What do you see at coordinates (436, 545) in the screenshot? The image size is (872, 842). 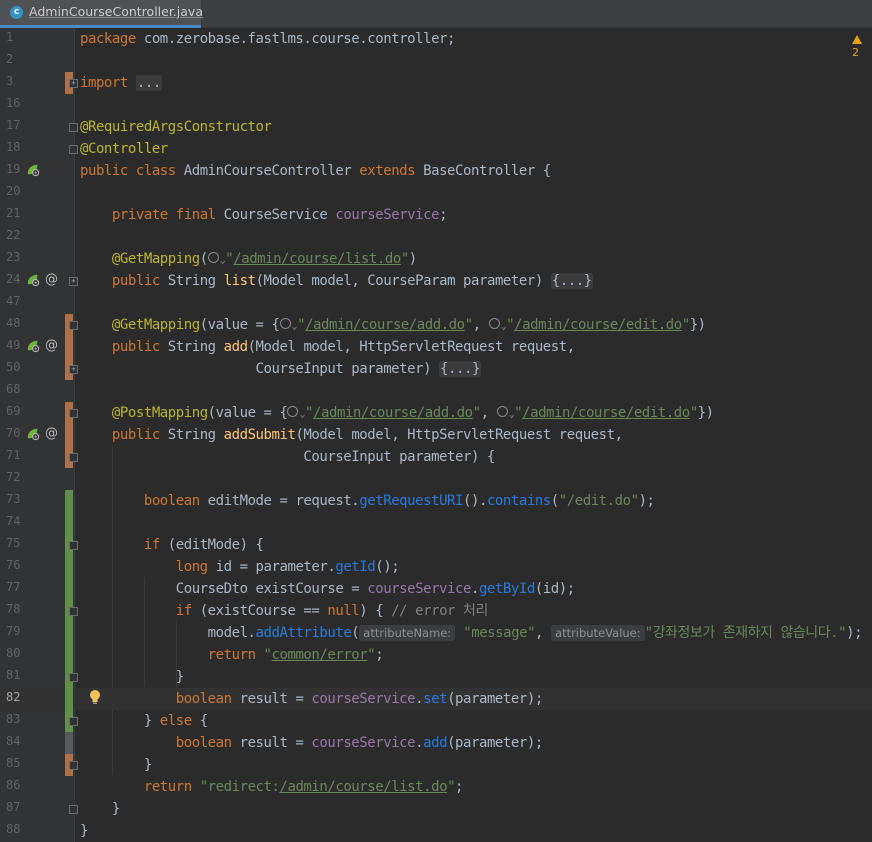 I see `code-line: 75 if (editMode) {` at bounding box center [436, 545].